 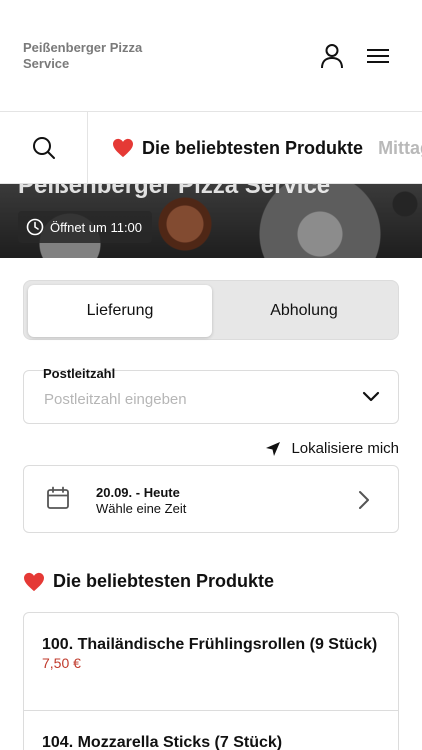 What do you see at coordinates (211, 56) in the screenshot?
I see `app-header: Peißenberger Pizza Service` at bounding box center [211, 56].